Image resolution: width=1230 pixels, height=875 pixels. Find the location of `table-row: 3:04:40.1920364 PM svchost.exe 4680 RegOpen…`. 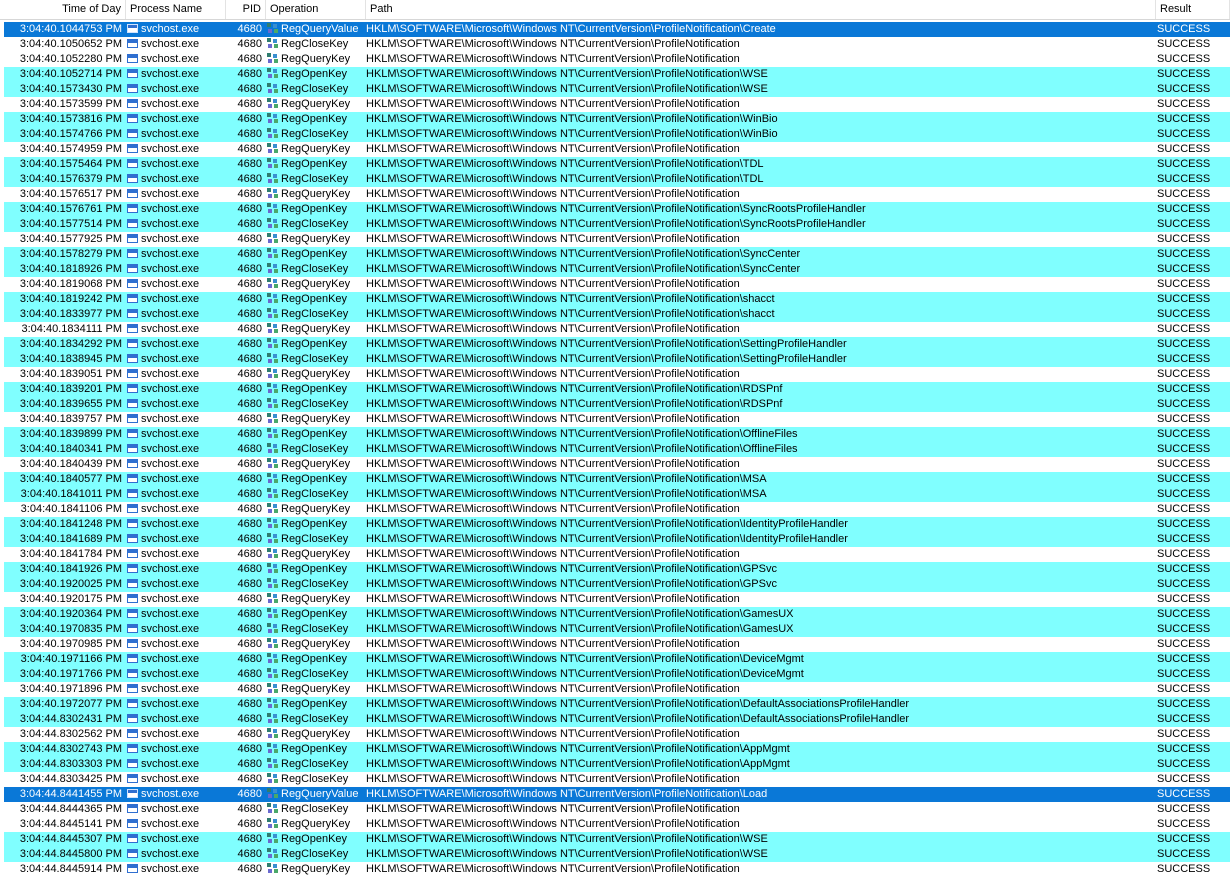

table-row: 3:04:40.1920364 PM svchost.exe 4680 RegOpen… is located at coordinates (617, 614).